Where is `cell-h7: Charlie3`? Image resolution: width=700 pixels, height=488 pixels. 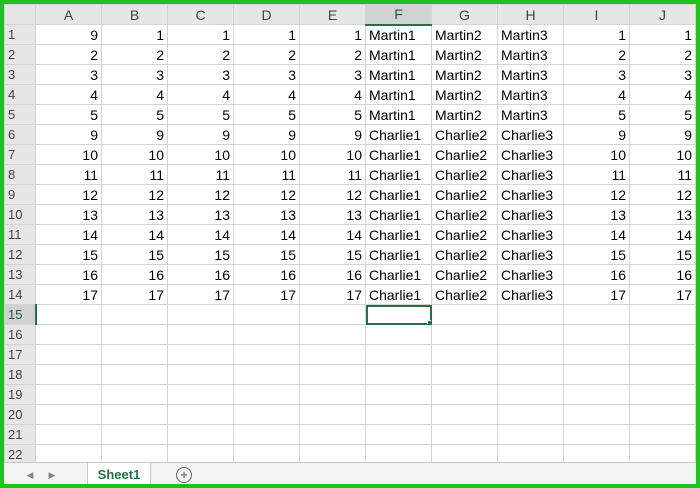
cell-h7: Charlie3 is located at coordinates (530, 154).